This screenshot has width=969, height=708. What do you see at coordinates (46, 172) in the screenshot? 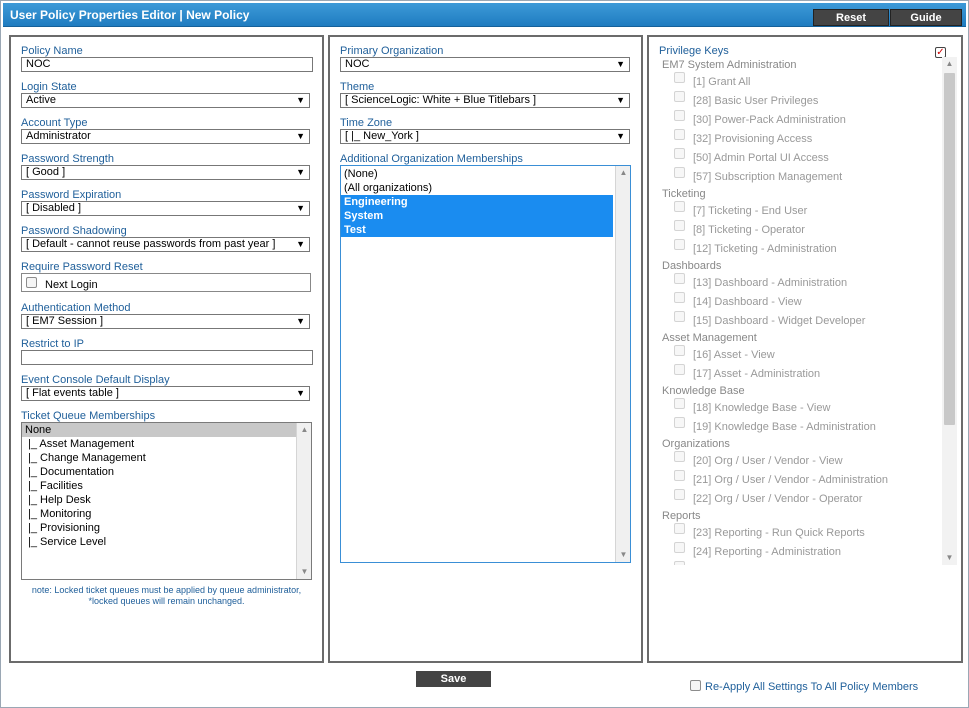
I see `password-strength-value: [ Good ]` at bounding box center [46, 172].